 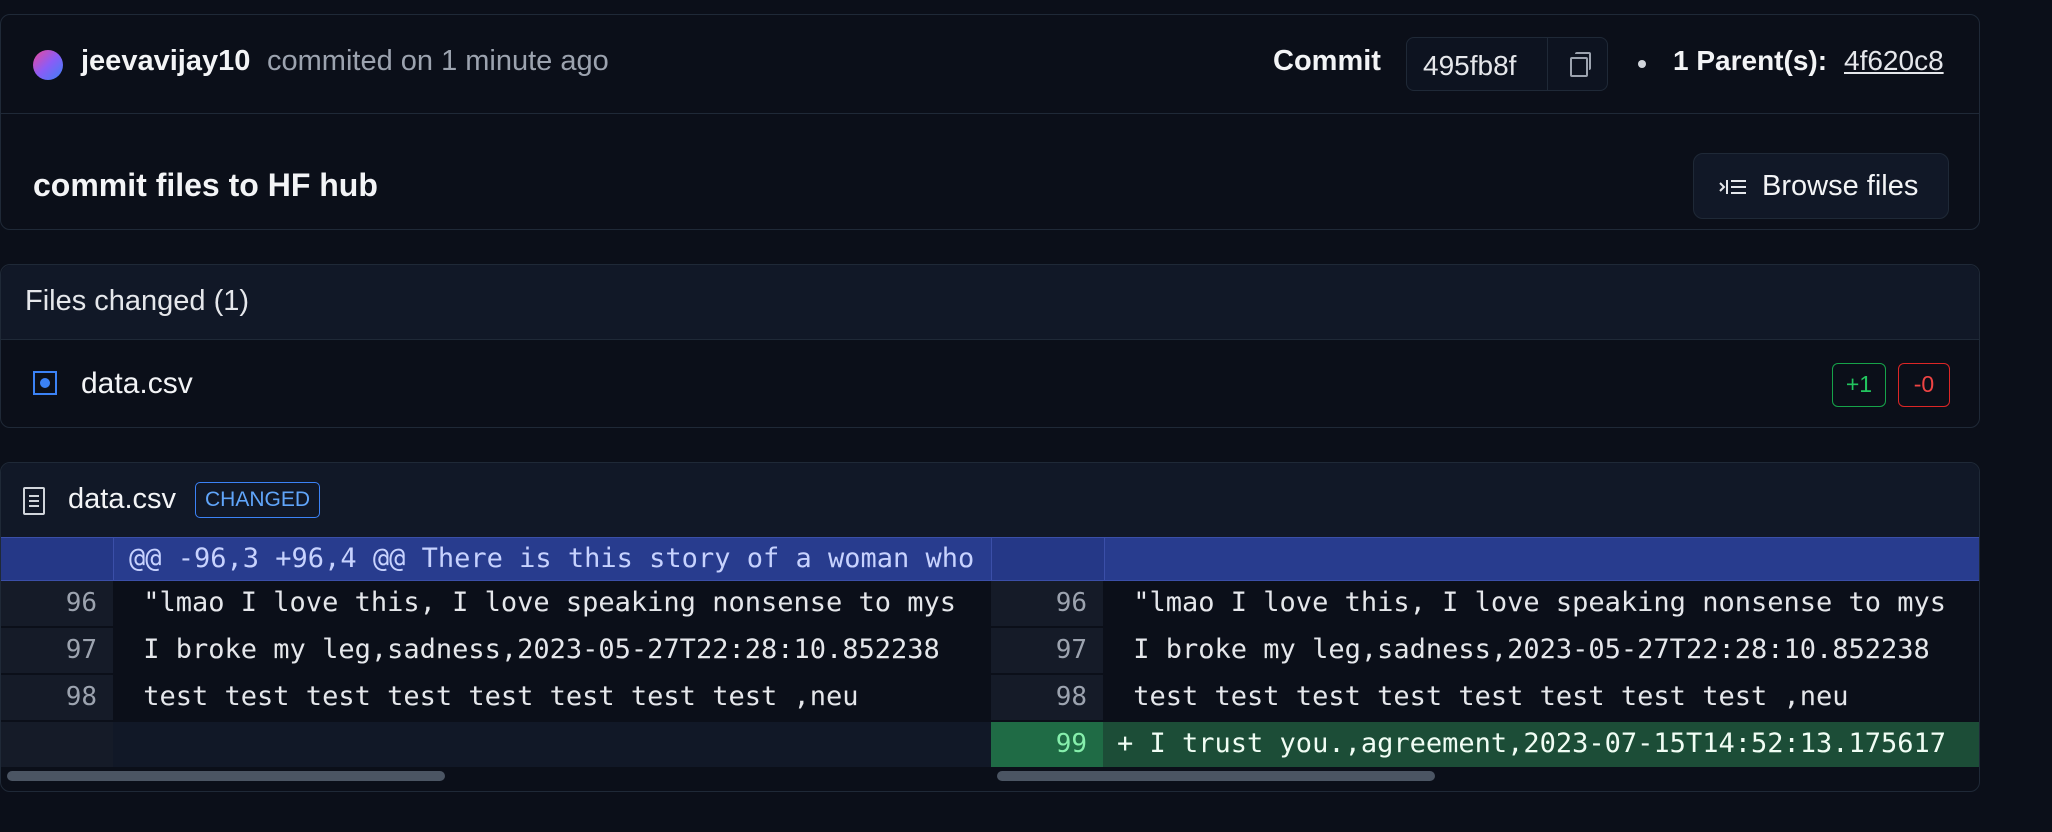 What do you see at coordinates (552, 744) in the screenshot?
I see `code-line` at bounding box center [552, 744].